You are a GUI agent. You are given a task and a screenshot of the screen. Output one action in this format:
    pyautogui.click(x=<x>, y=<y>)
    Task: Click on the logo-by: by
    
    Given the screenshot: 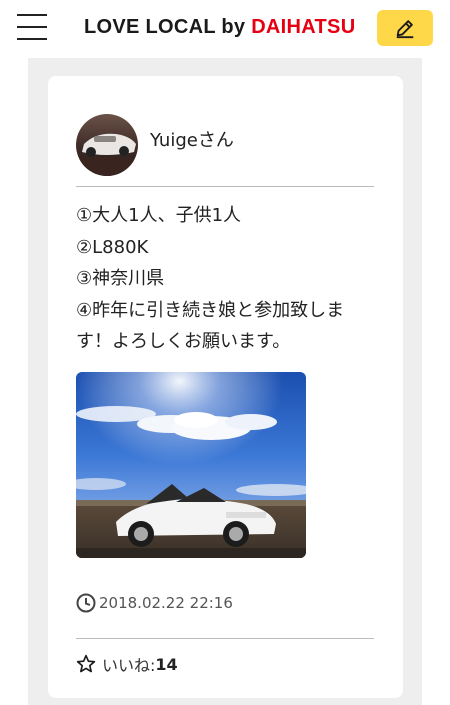 What is the action you would take?
    pyautogui.click(x=233, y=27)
    